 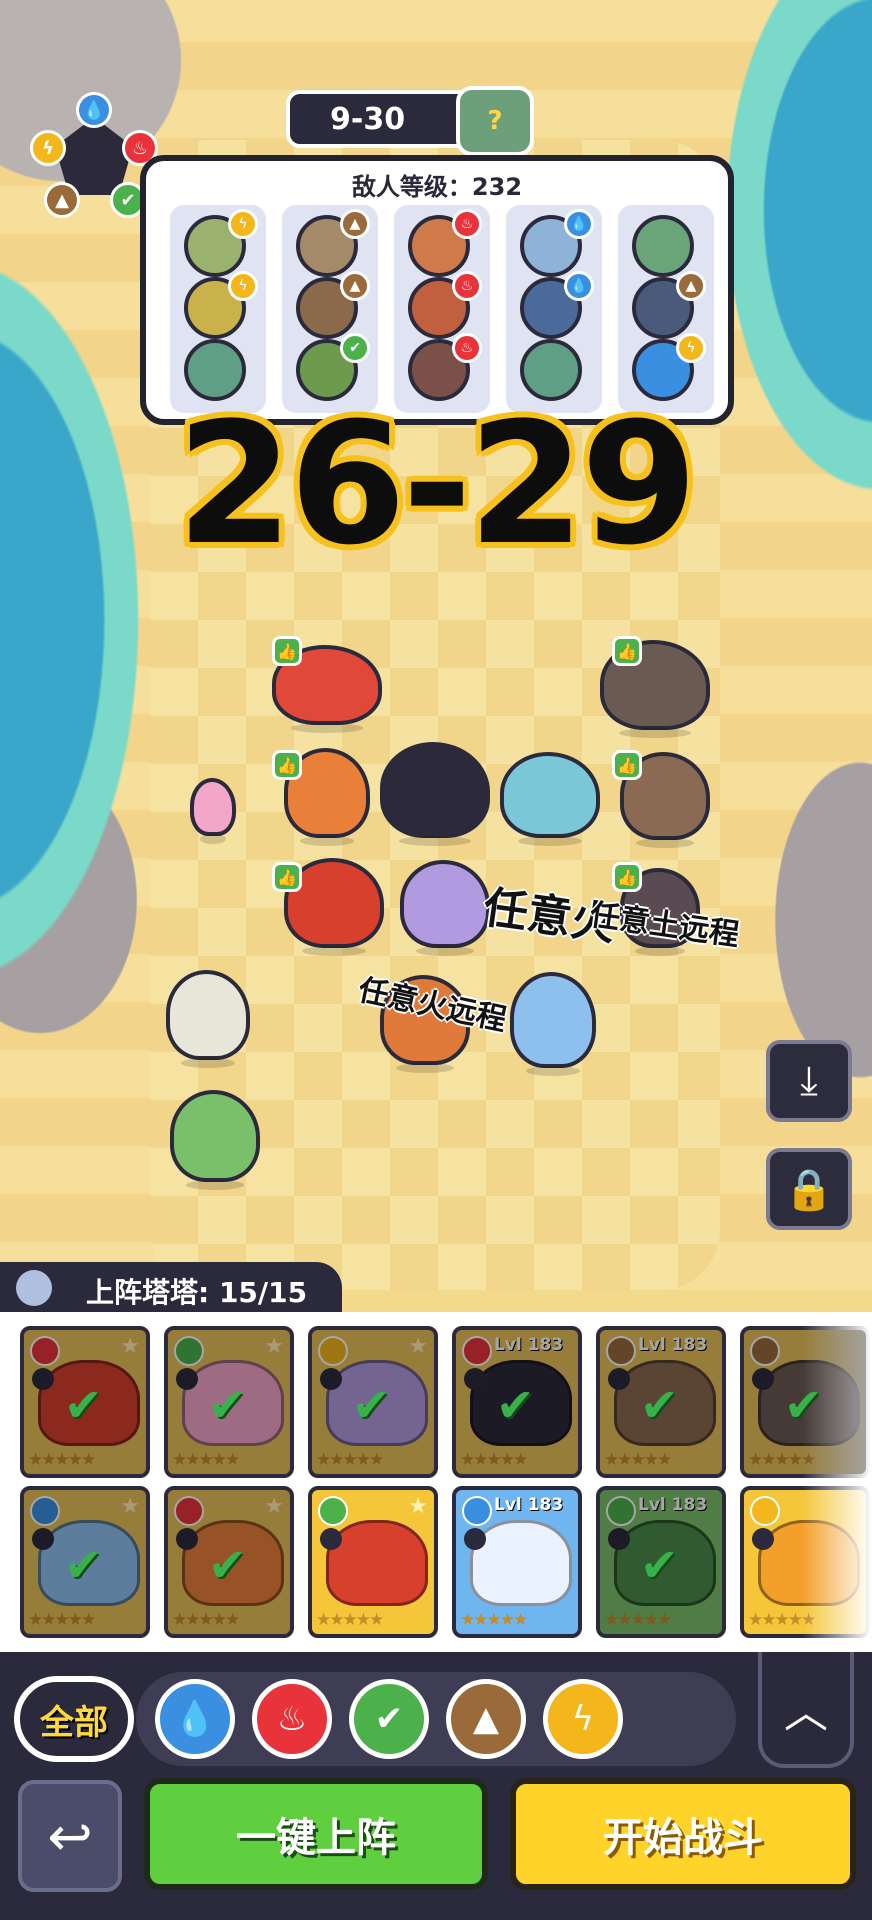 I want to click on cat-icon, so click(x=34, y=1288).